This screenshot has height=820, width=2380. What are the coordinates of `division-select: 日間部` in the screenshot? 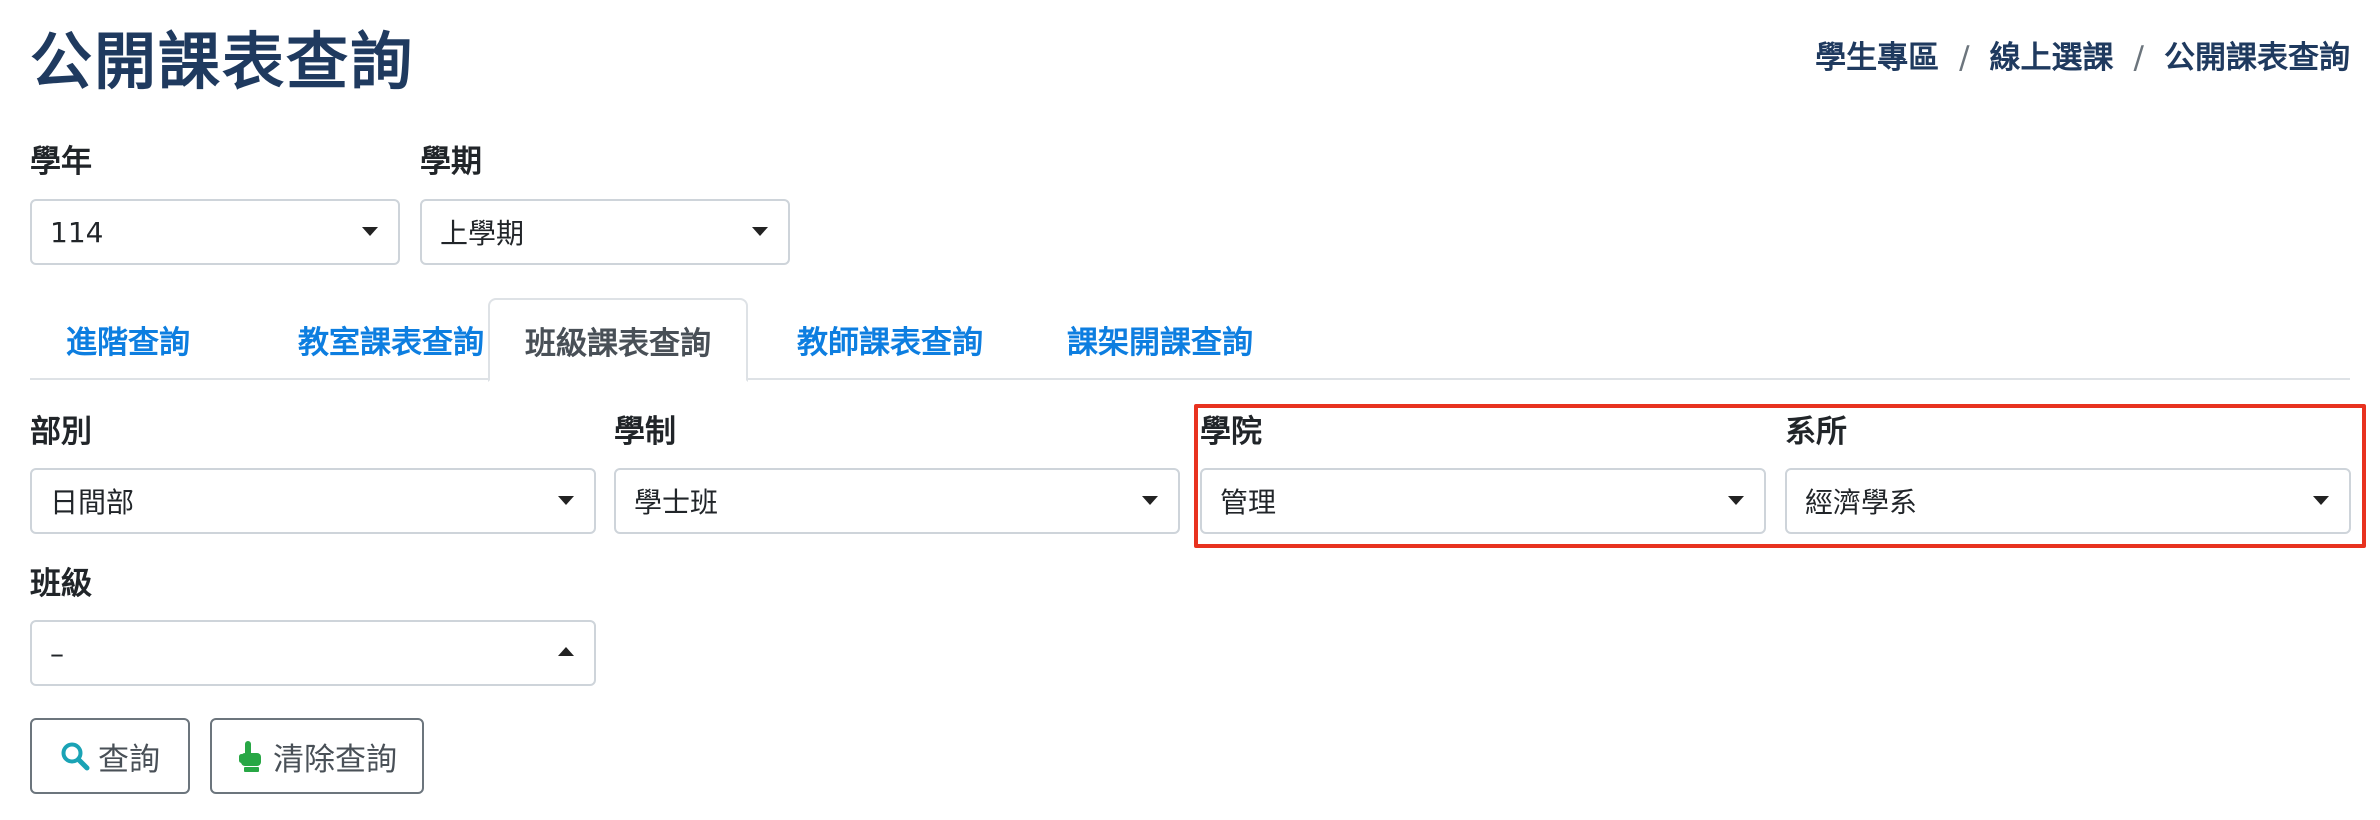 It's located at (313, 501).